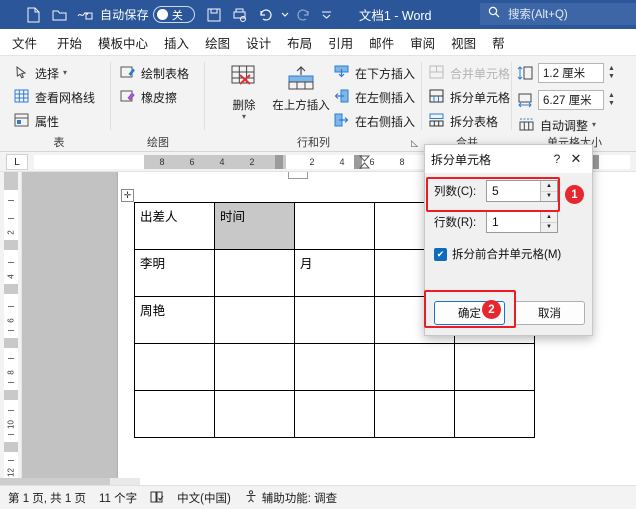 Image resolution: width=636 pixels, height=509 pixels. What do you see at coordinates (118, 498) in the screenshot?
I see `word-count: 11 个字` at bounding box center [118, 498].